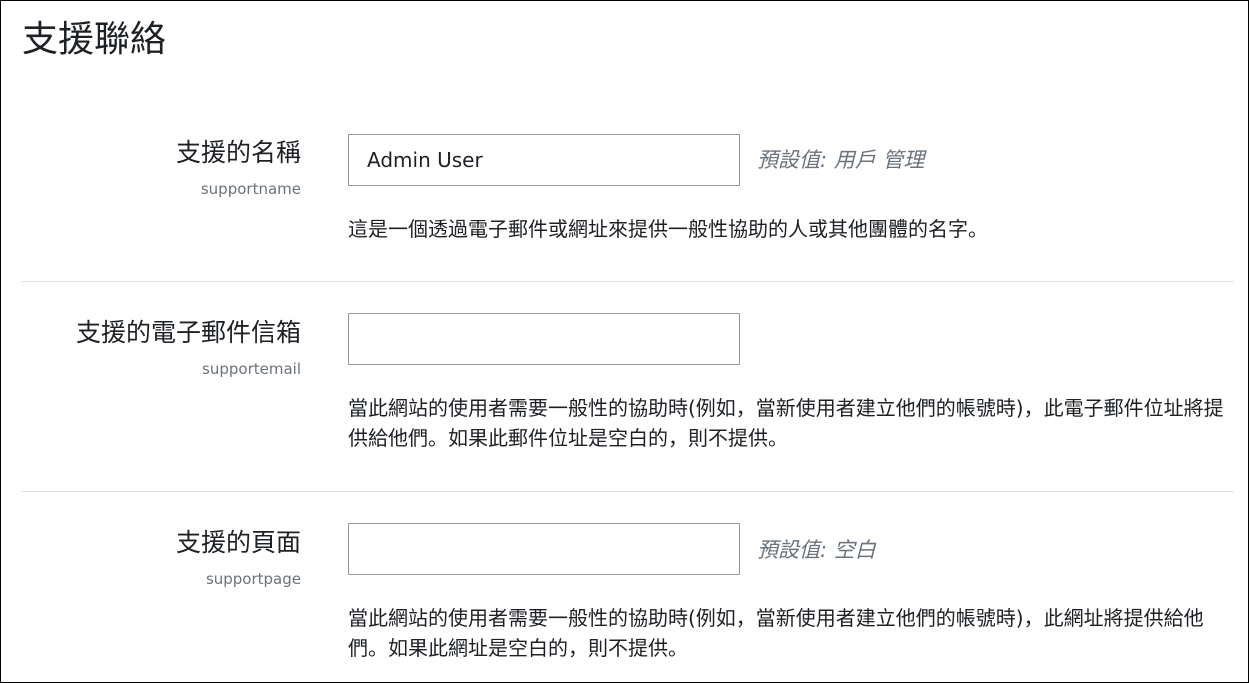  Describe the element at coordinates (250, 189) in the screenshot. I see `setting-key: supportname` at that location.